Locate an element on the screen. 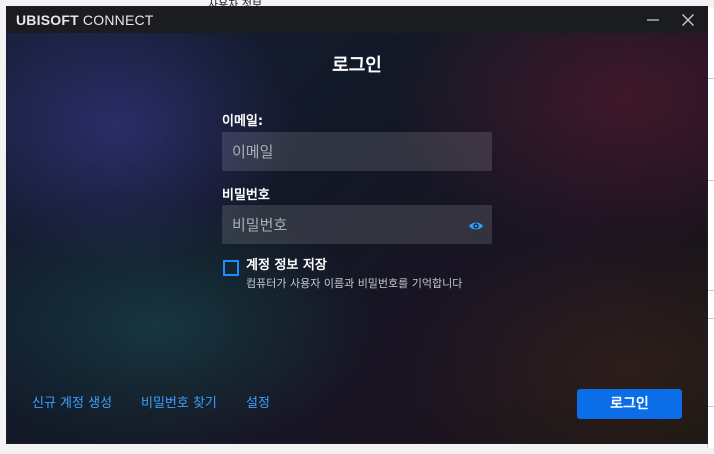 This screenshot has height=454, width=714. eye-icon is located at coordinates (476, 226).